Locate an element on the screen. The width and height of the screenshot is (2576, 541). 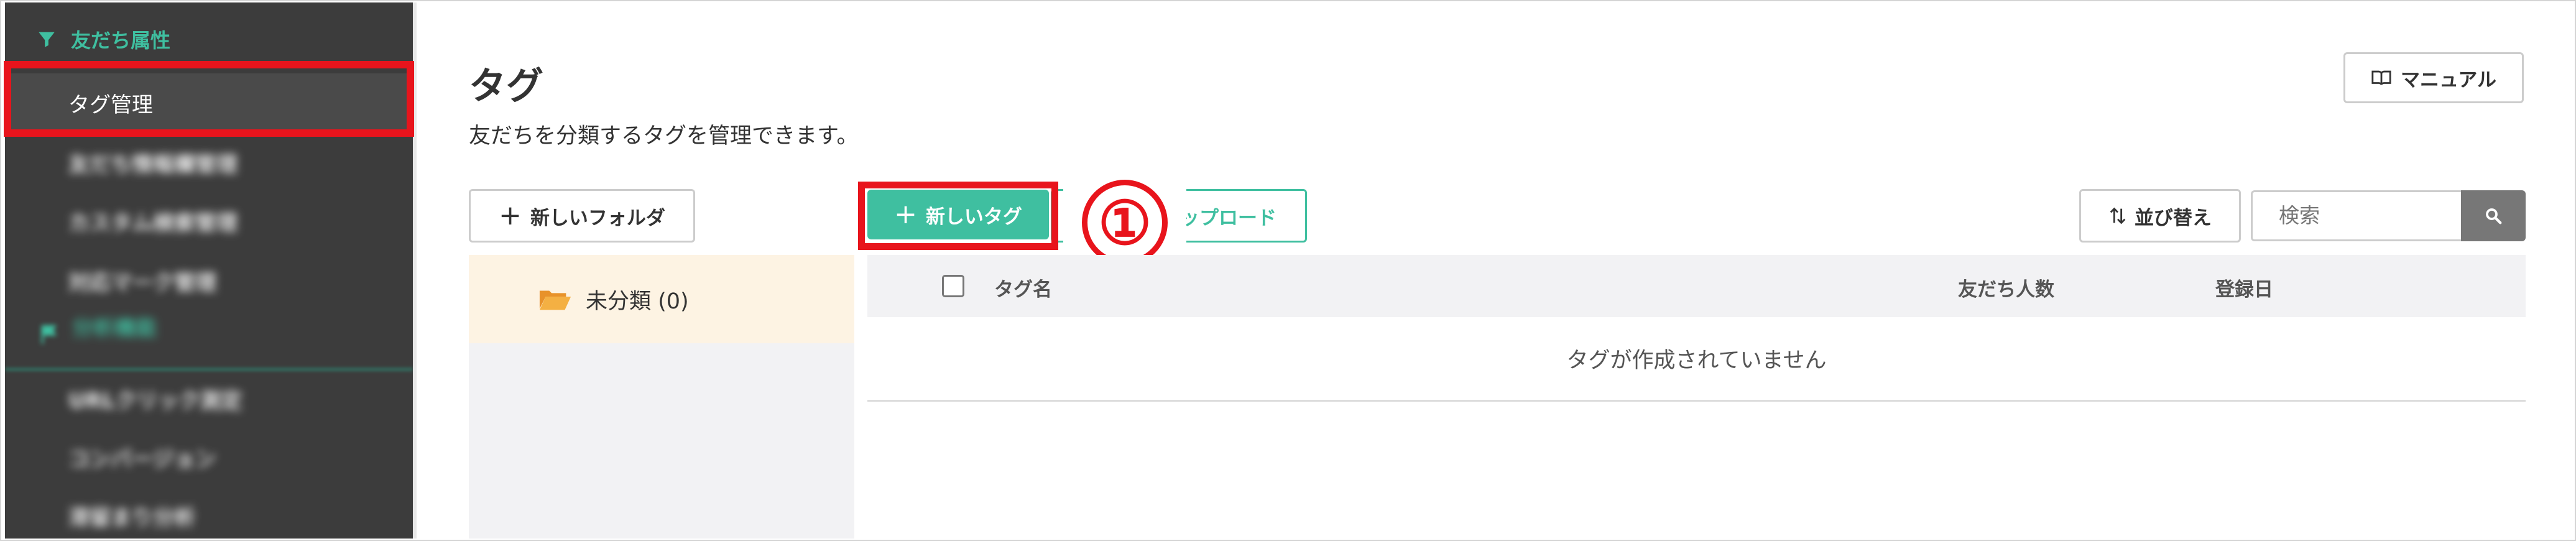
sidebar-section-title: 友だち属性 is located at coordinates (121, 40).